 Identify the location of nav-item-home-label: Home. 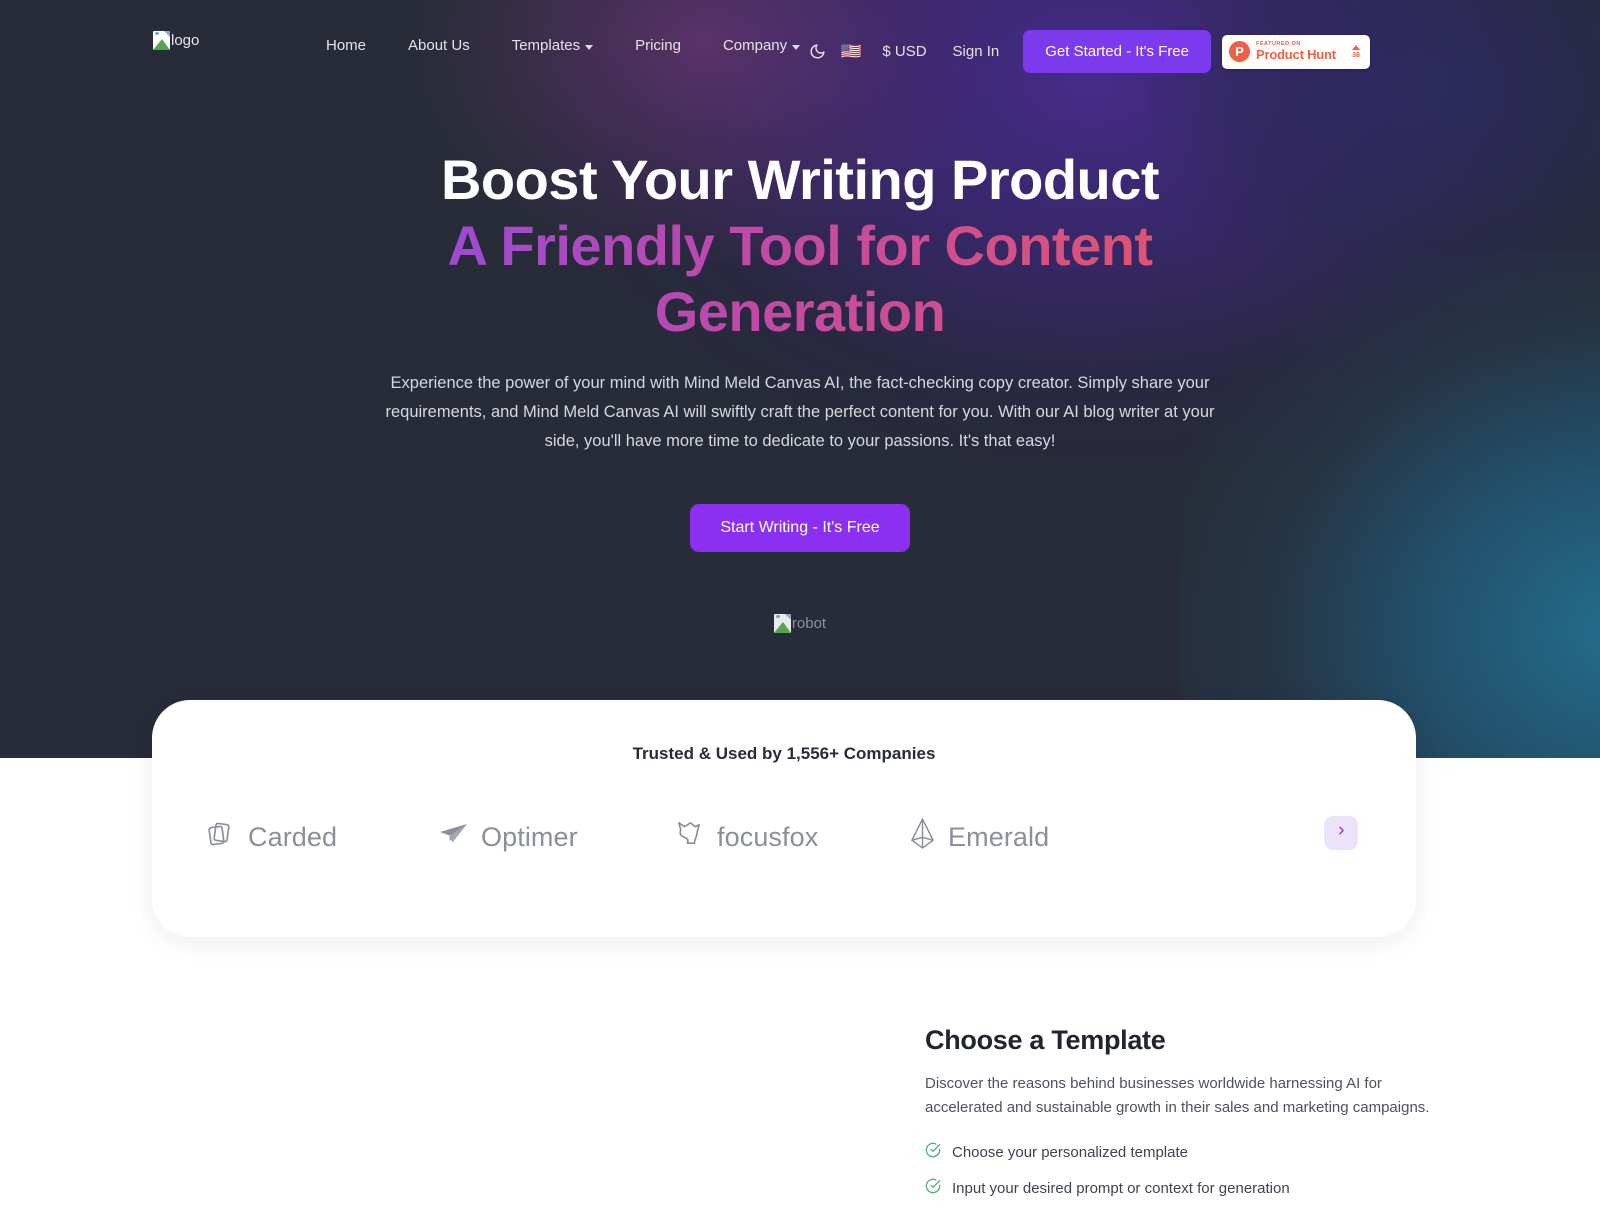
(346, 45).